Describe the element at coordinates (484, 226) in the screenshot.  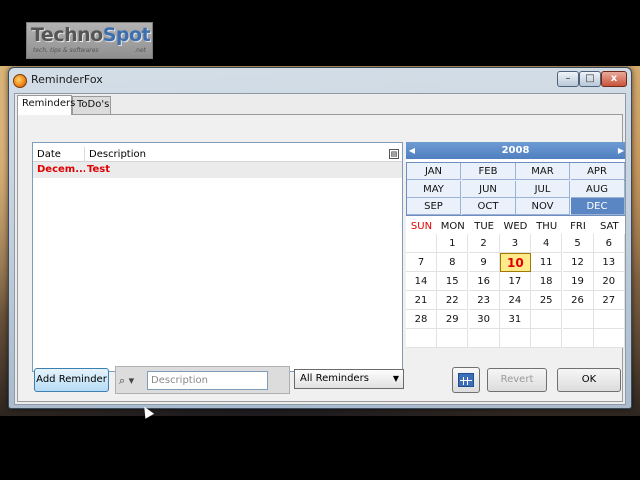
I see `weekday-tue: TUE` at that location.